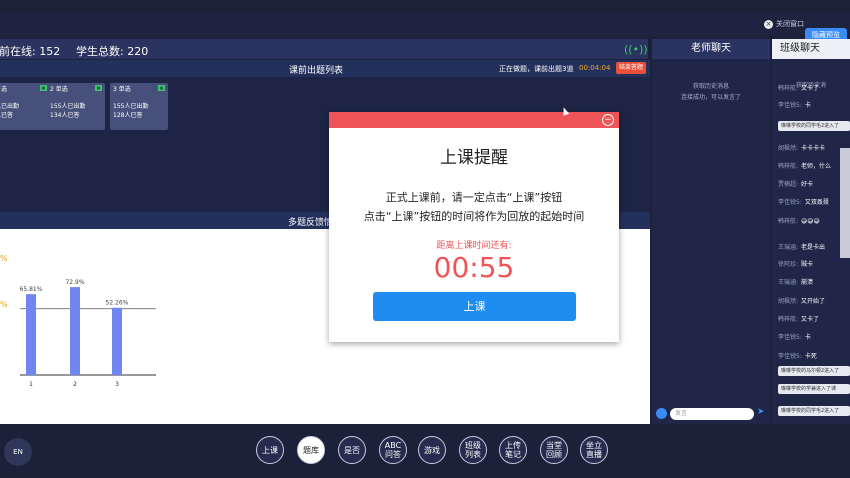 The height and width of the screenshot is (478, 850). I want to click on toolbar-button: 当堂 回顾, so click(554, 450).